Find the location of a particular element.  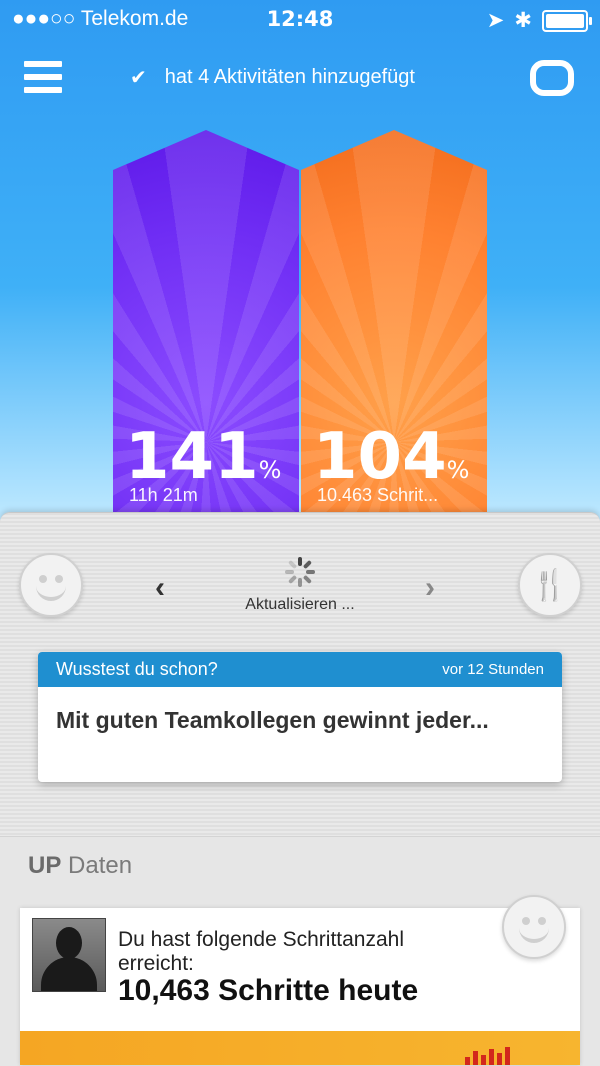

battery-icon is located at coordinates (567, 20).